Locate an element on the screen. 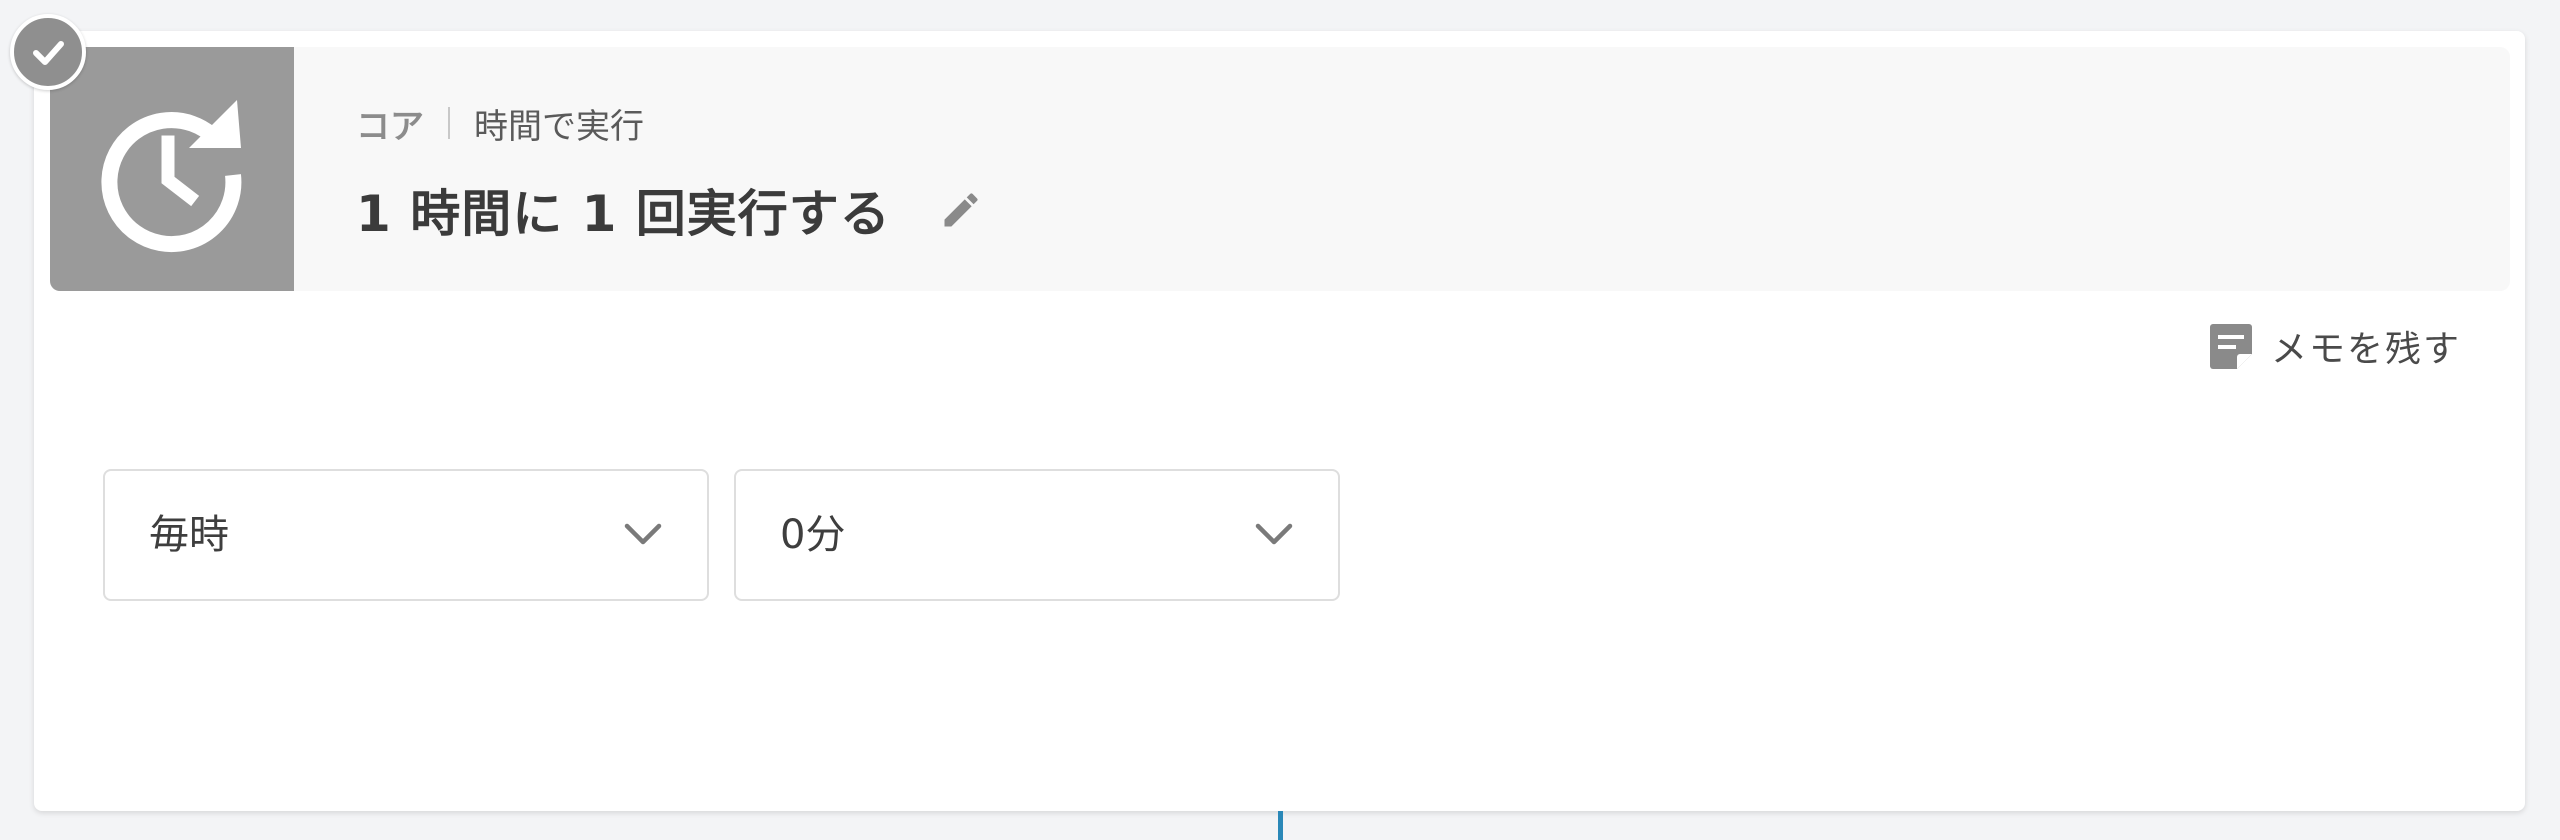  app-icon-tile is located at coordinates (172, 169).